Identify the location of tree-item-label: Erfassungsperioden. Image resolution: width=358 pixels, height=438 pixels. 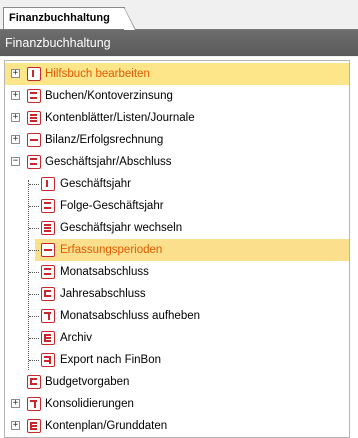
(111, 250).